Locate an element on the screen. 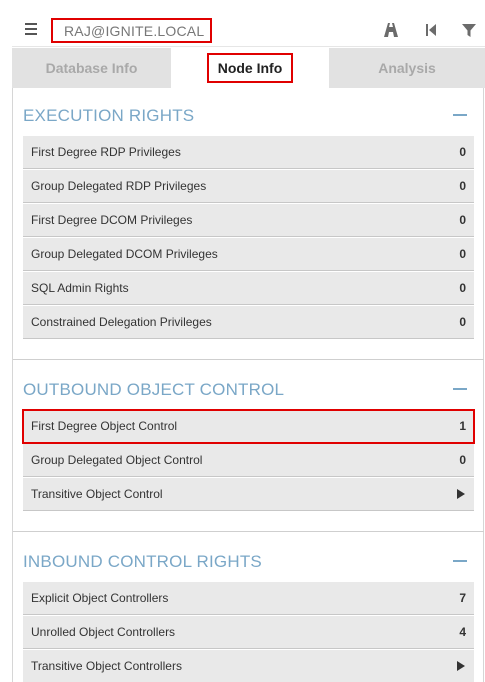 The image size is (485, 682). search-bar is located at coordinates (248, 30).